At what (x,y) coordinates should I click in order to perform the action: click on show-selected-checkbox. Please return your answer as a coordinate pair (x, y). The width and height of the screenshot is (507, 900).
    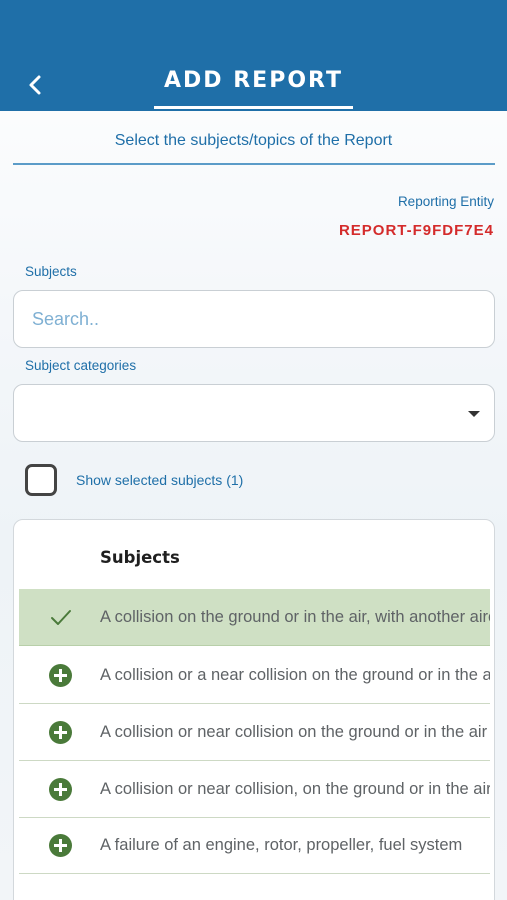
    Looking at the image, I should click on (41, 480).